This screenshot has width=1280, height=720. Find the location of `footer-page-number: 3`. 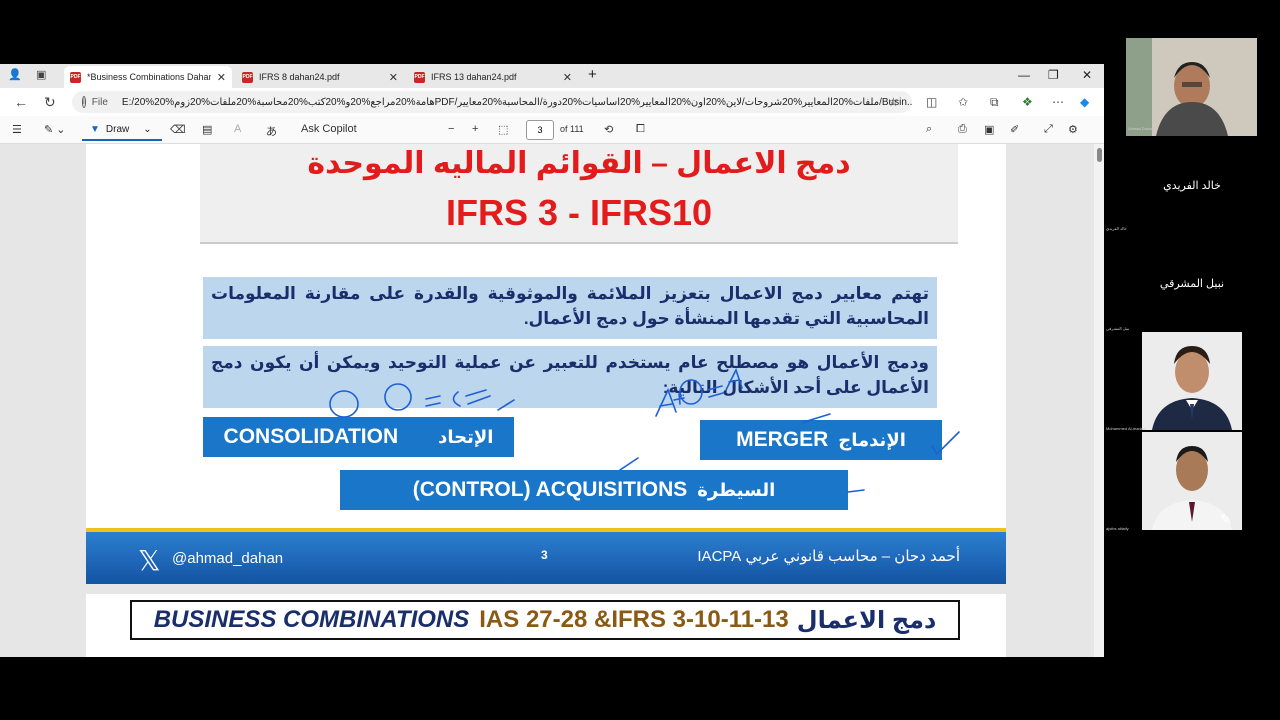

footer-page-number: 3 is located at coordinates (544, 555).